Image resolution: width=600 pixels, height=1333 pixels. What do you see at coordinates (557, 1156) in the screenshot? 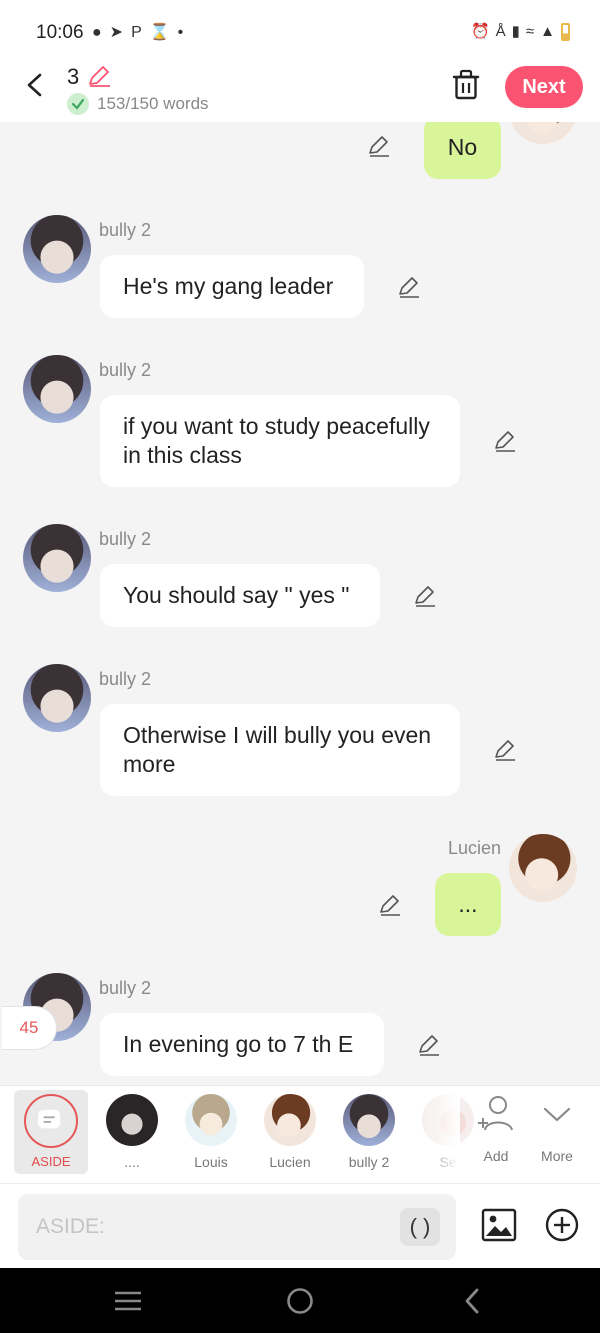
I see `more-label: More` at bounding box center [557, 1156].